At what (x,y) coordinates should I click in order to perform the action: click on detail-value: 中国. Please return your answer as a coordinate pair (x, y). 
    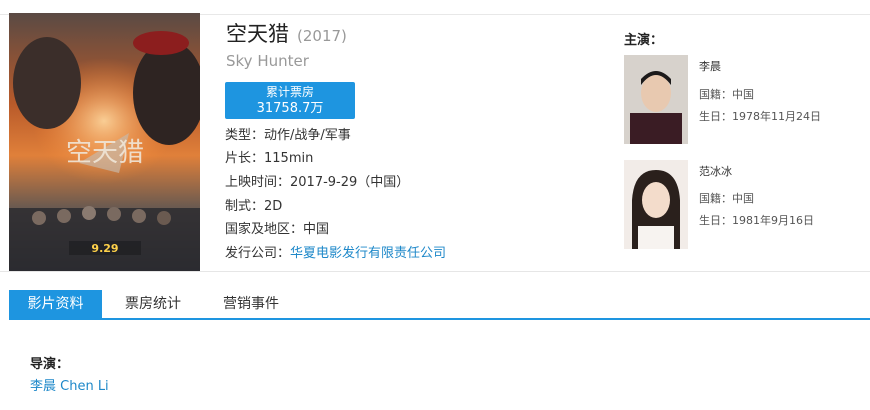
    Looking at the image, I should click on (316, 229).